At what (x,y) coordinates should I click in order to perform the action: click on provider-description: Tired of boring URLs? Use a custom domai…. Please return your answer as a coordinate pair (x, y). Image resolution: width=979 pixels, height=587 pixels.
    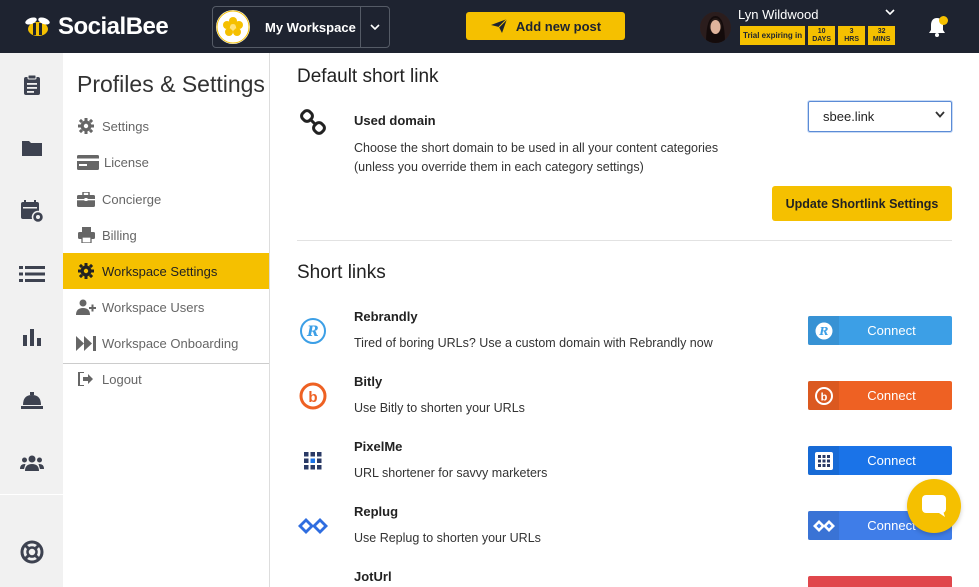
    Looking at the image, I should click on (533, 343).